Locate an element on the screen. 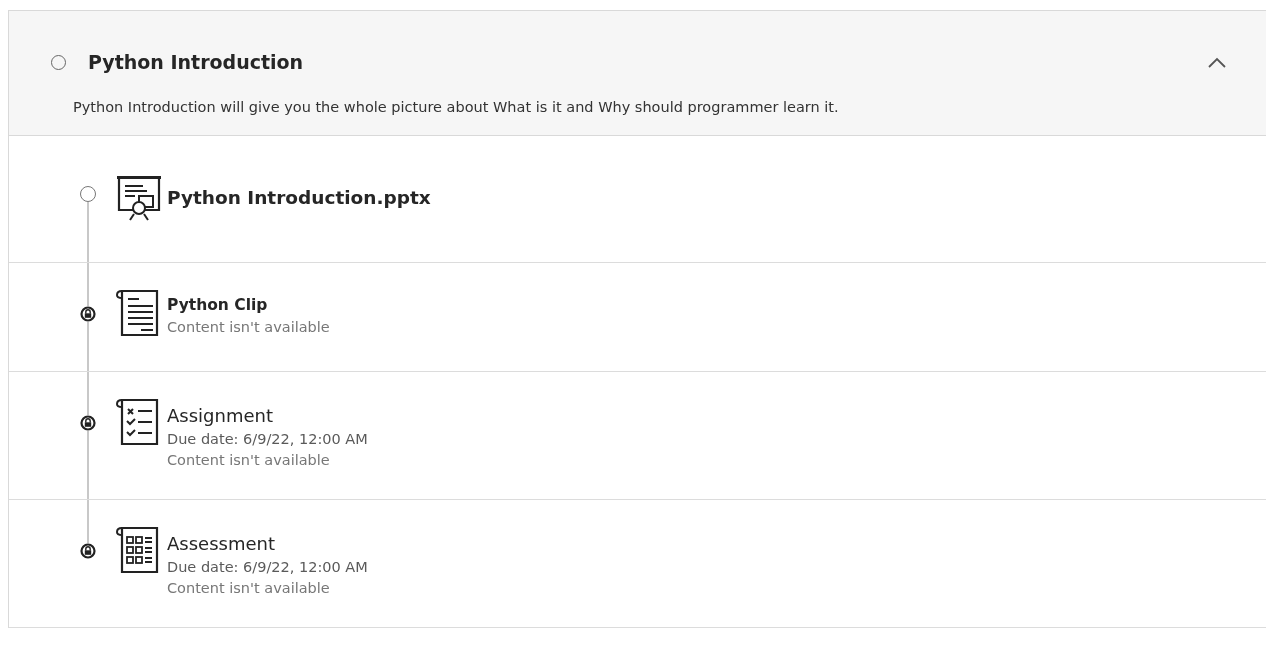 The width and height of the screenshot is (1266, 661). item-title: Assignment is located at coordinates (267, 415).